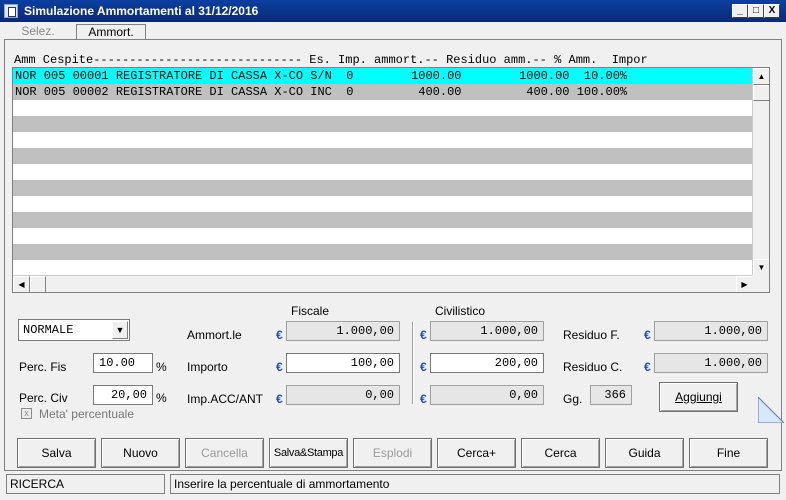 The image size is (786, 500). Describe the element at coordinates (771, 410) in the screenshot. I see `resize-triangle-icon` at that location.